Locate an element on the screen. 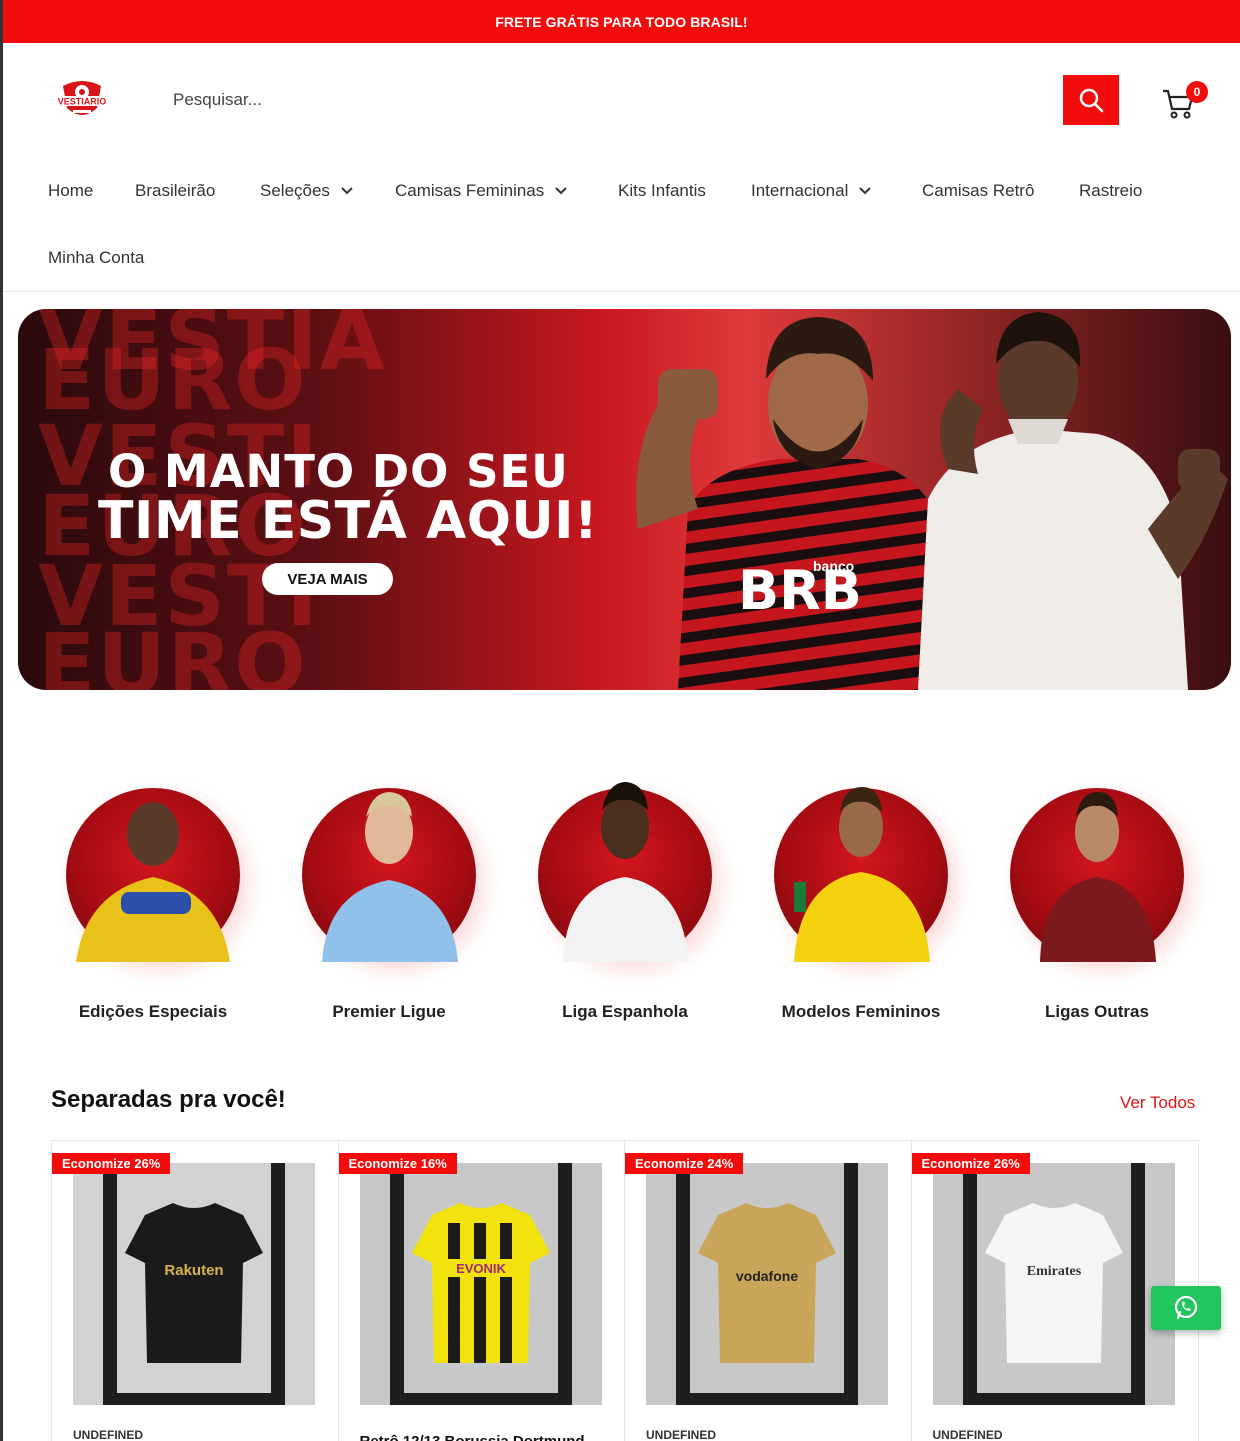  category-ligas-outras: Ligas Outras is located at coordinates (1097, 896).